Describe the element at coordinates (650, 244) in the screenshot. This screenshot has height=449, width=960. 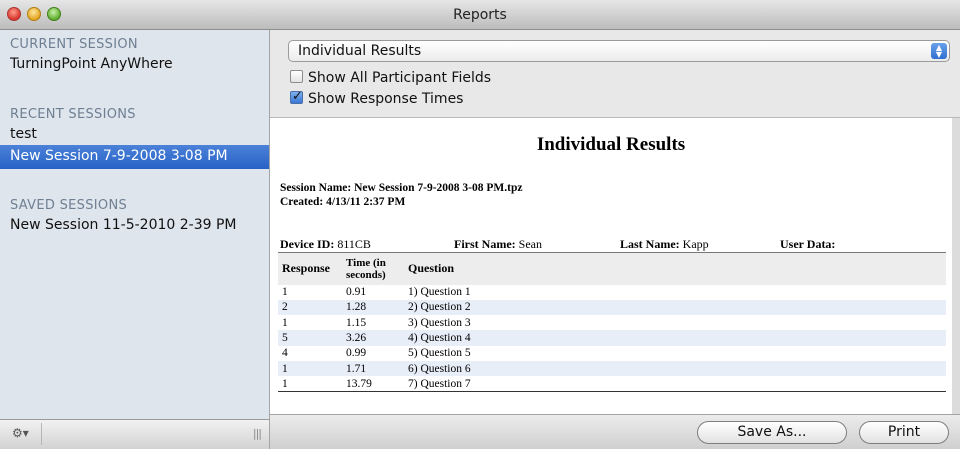
I see `last-name-label: Last Name:` at that location.